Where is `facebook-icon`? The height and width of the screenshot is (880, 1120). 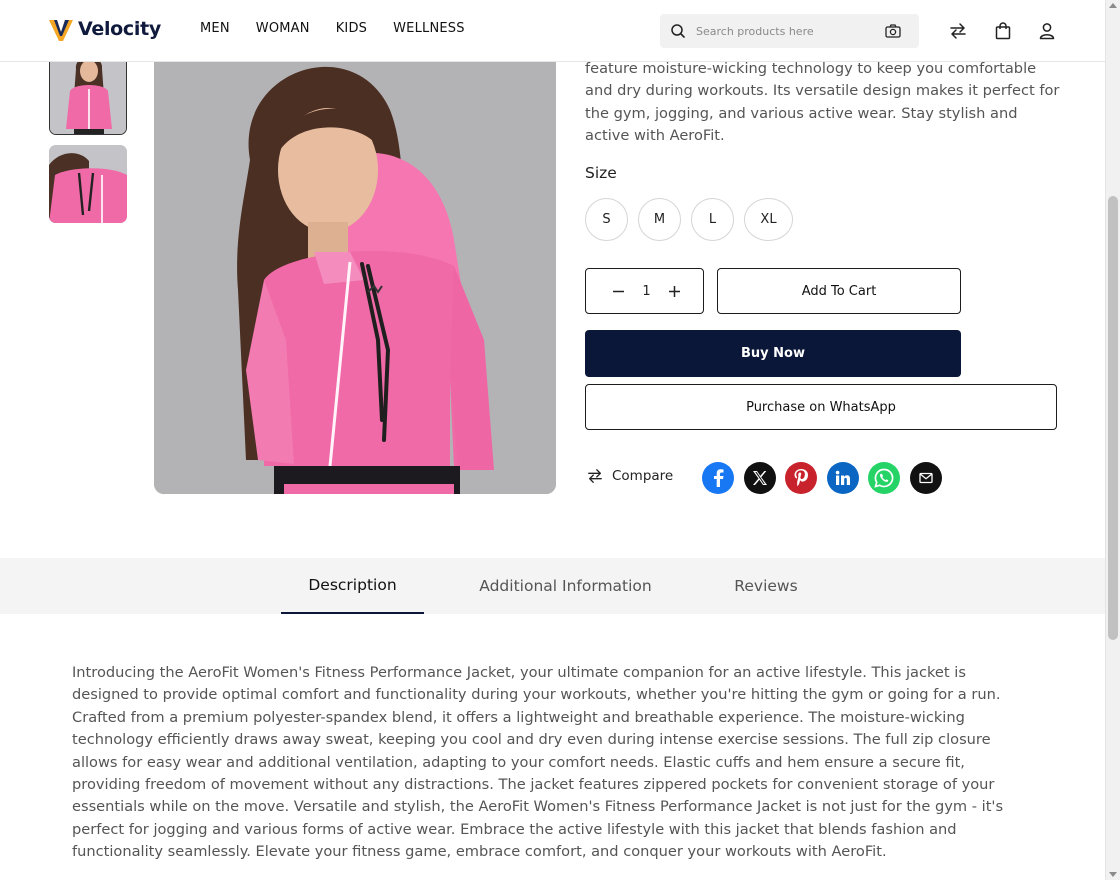 facebook-icon is located at coordinates (718, 478).